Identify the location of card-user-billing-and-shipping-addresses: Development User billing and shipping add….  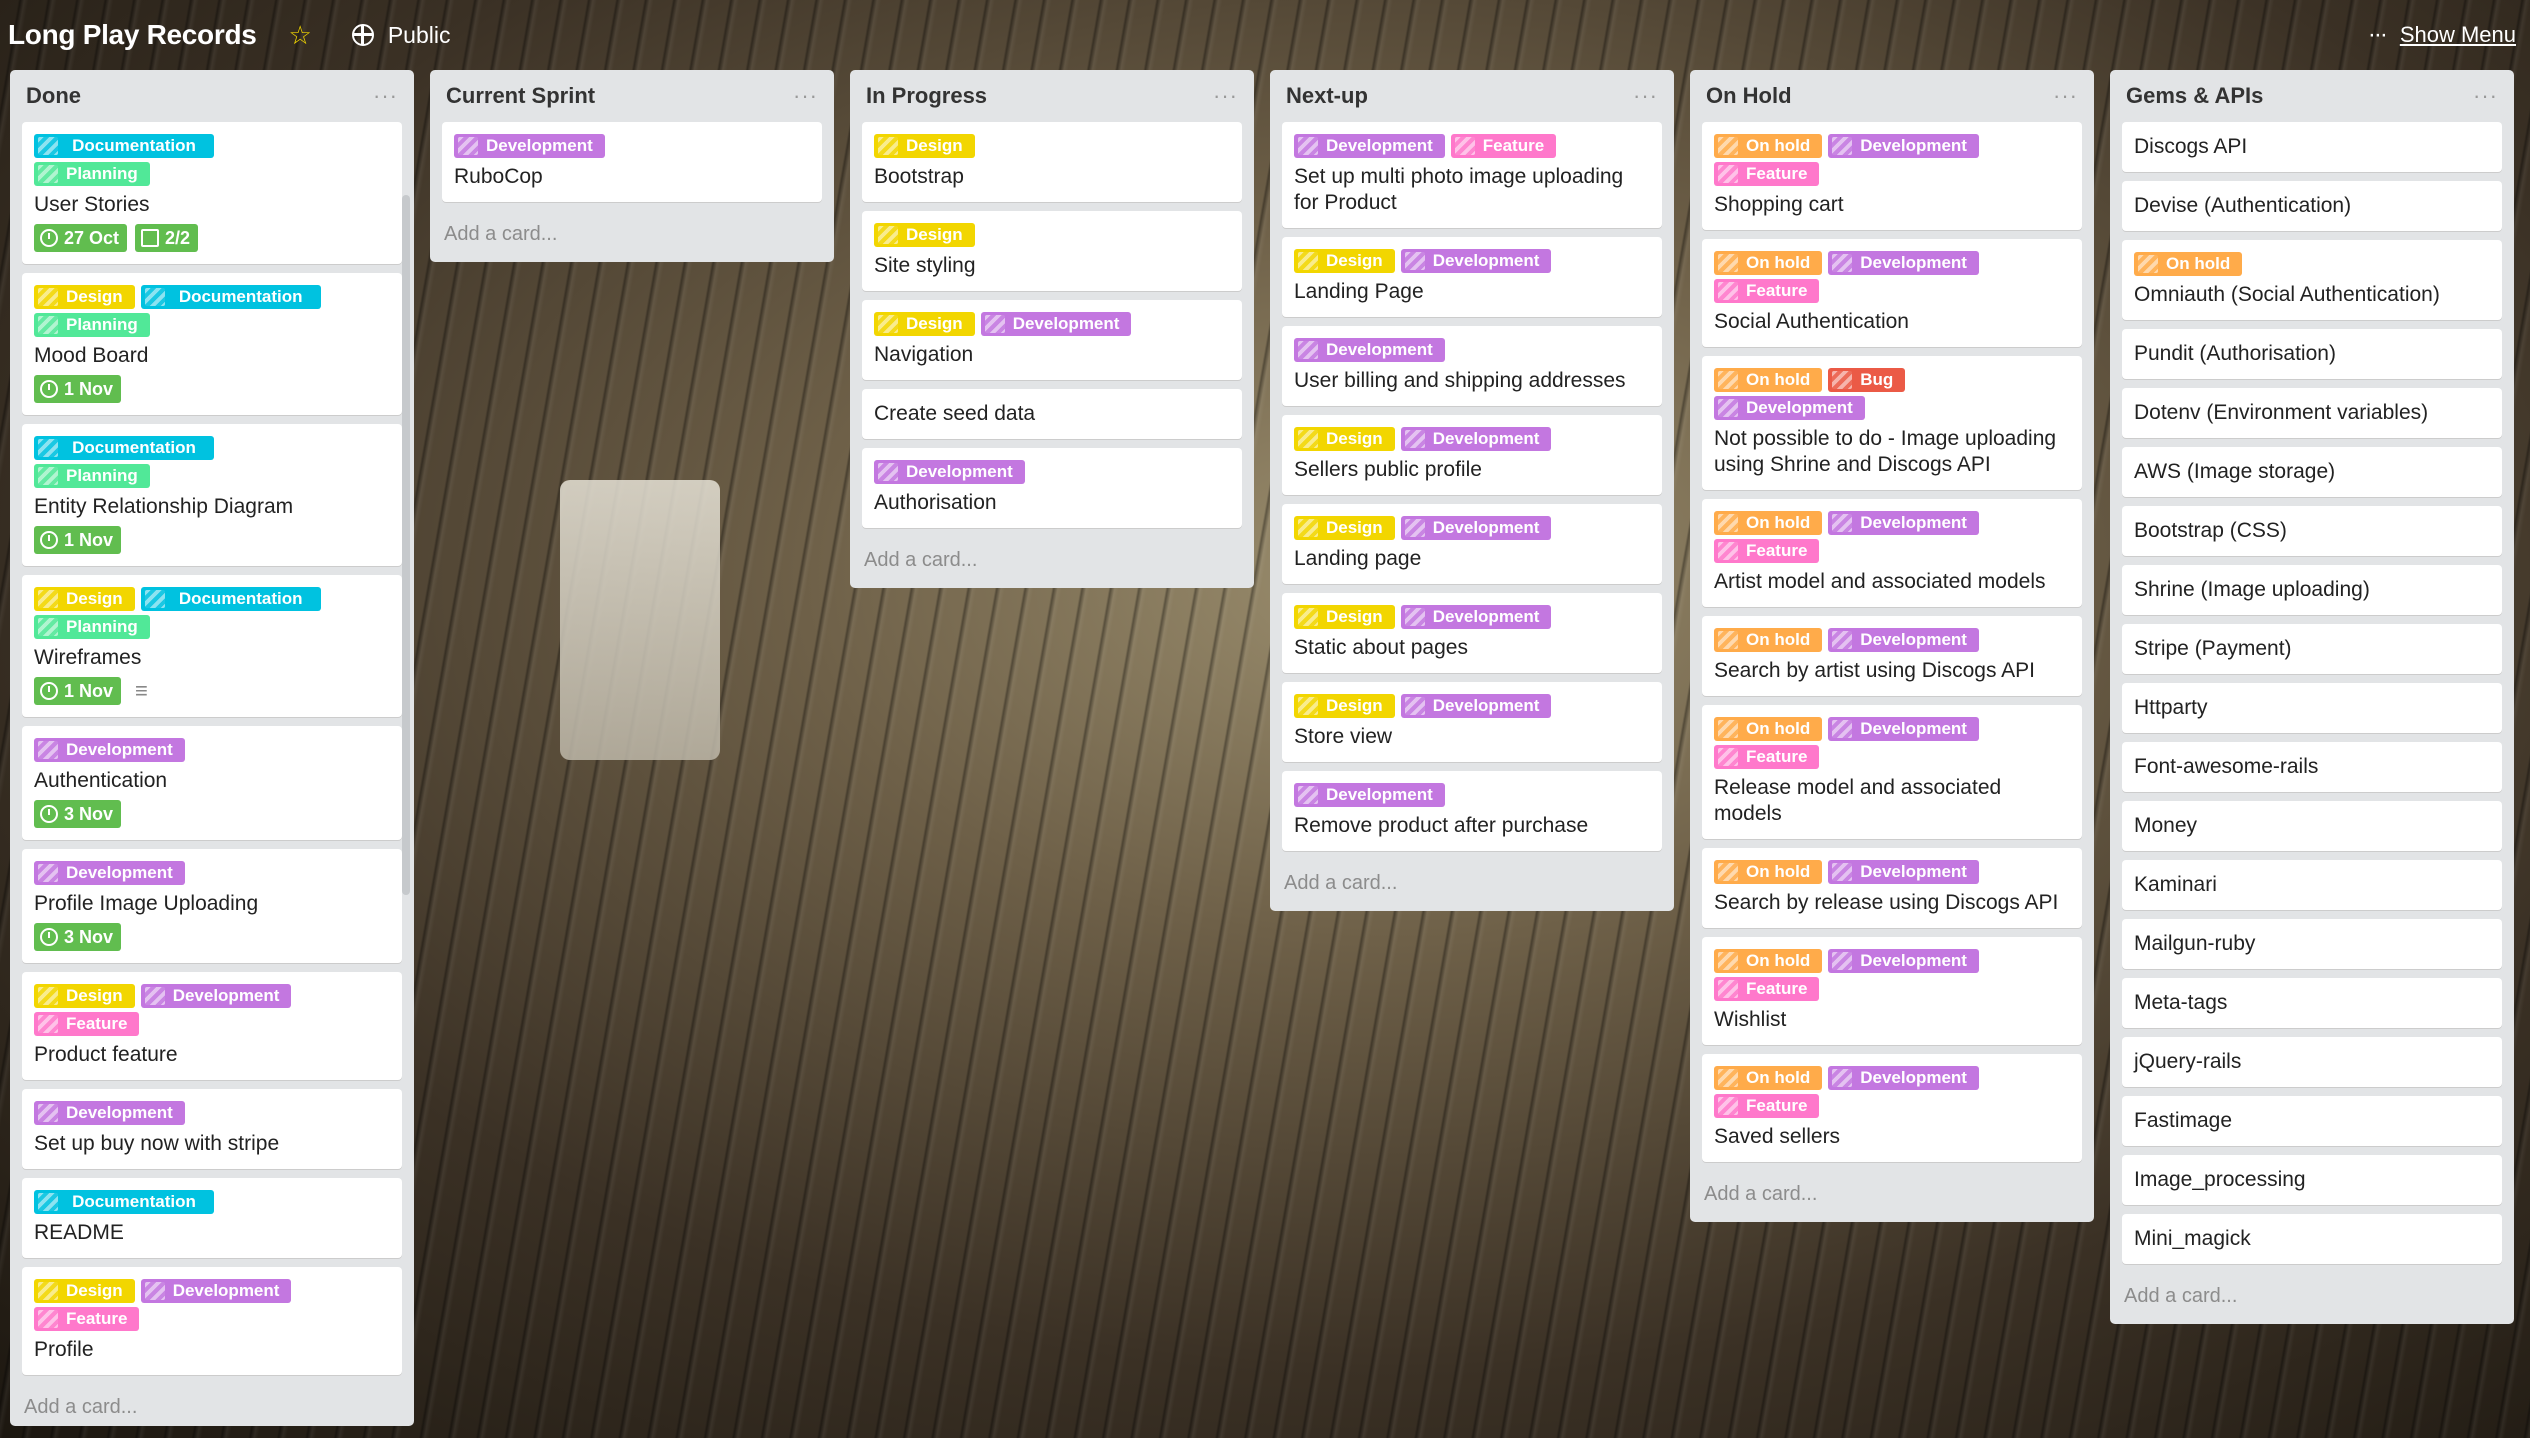
(1472, 366).